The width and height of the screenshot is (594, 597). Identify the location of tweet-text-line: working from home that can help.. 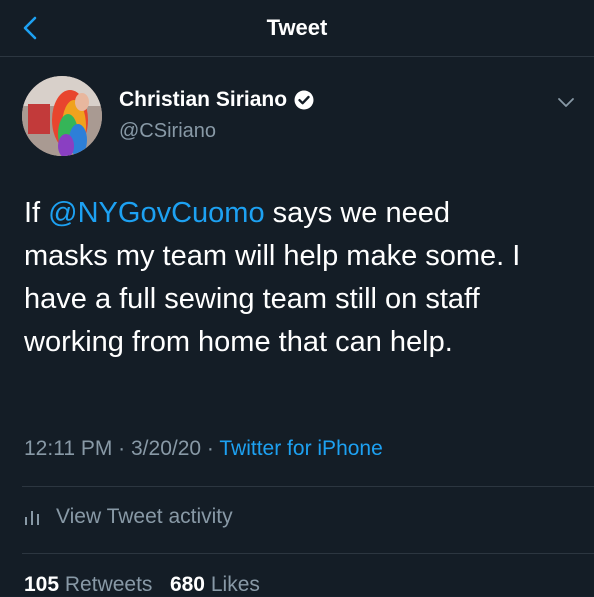
(238, 342).